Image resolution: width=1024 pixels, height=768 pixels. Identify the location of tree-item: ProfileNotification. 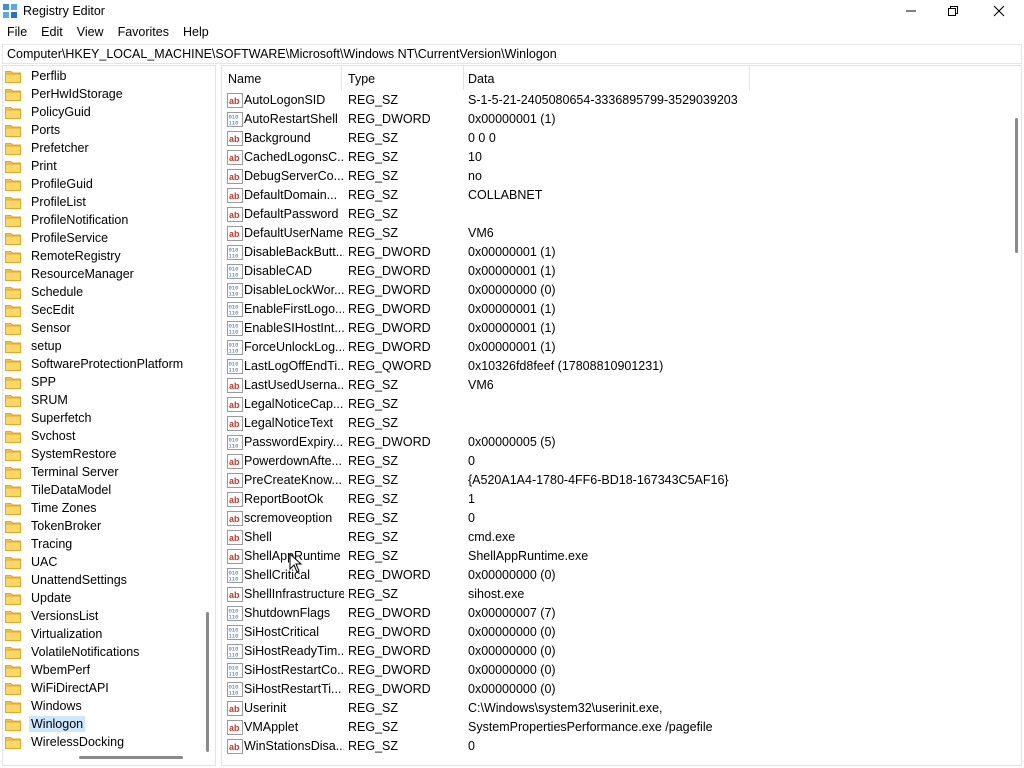
(67, 220).